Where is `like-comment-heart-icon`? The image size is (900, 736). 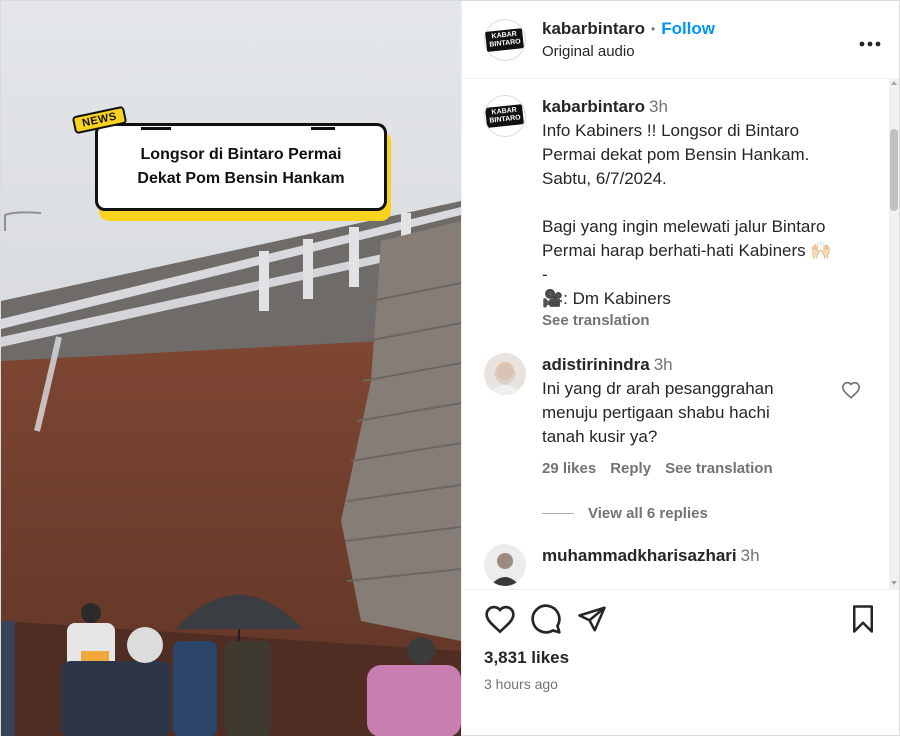
like-comment-heart-icon is located at coordinates (851, 393).